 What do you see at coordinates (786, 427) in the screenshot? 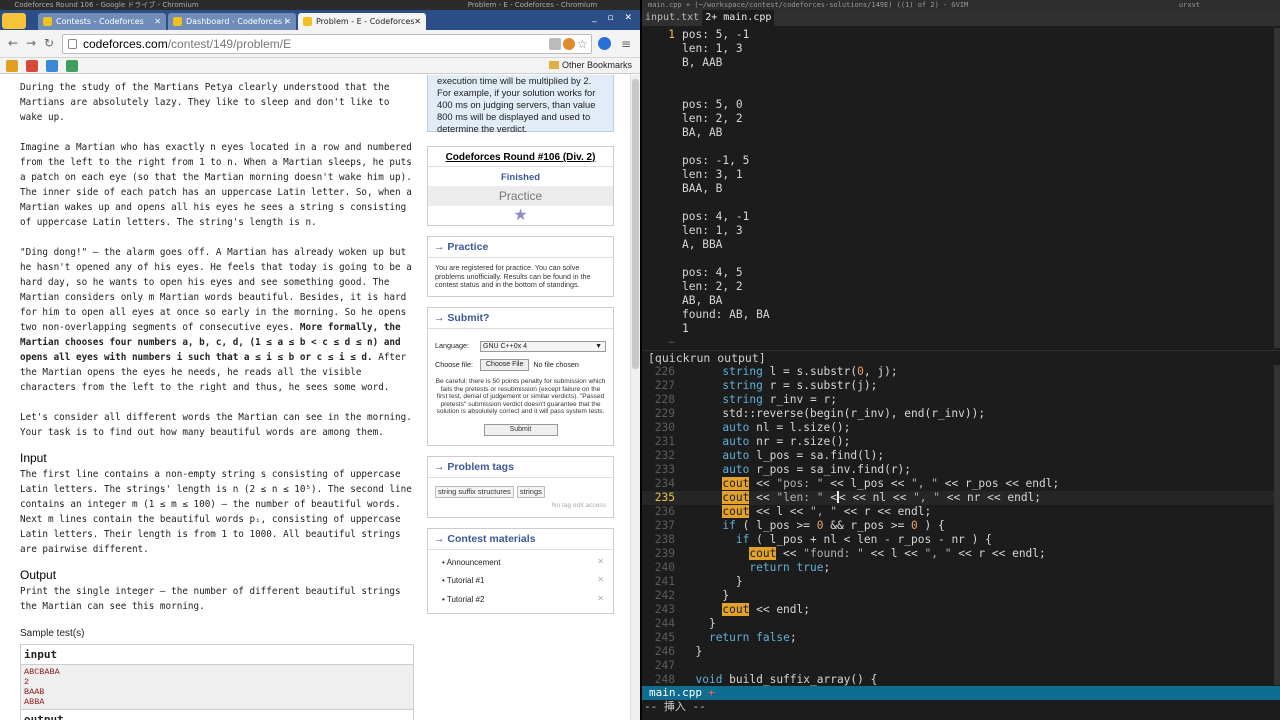
I see `line-text: auto nl = l.size();` at bounding box center [786, 427].